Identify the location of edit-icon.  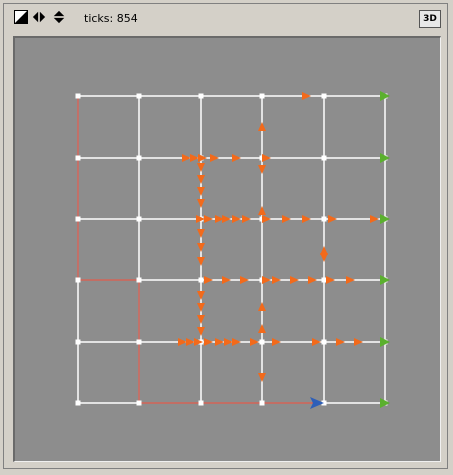
(21, 17).